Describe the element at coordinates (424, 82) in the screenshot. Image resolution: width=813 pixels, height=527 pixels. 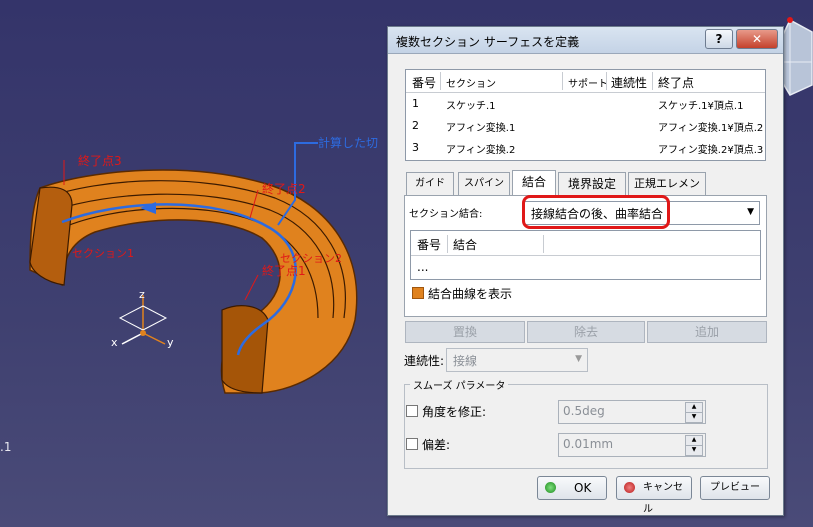
I see `col-number: 番号` at that location.